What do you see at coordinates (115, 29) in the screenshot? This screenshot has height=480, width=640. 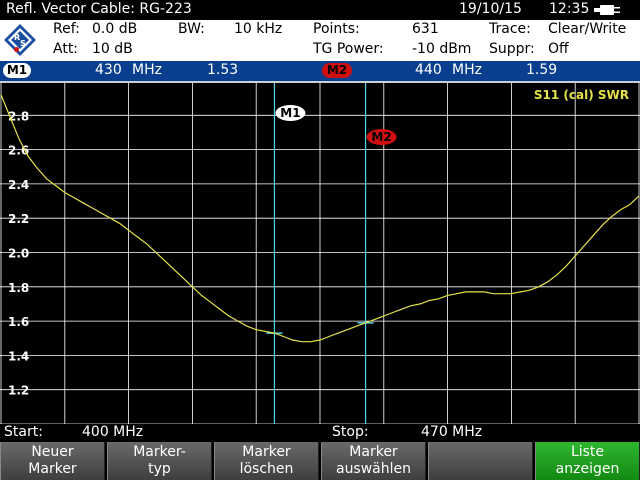 I see `ref-value: 0.0 dB` at bounding box center [115, 29].